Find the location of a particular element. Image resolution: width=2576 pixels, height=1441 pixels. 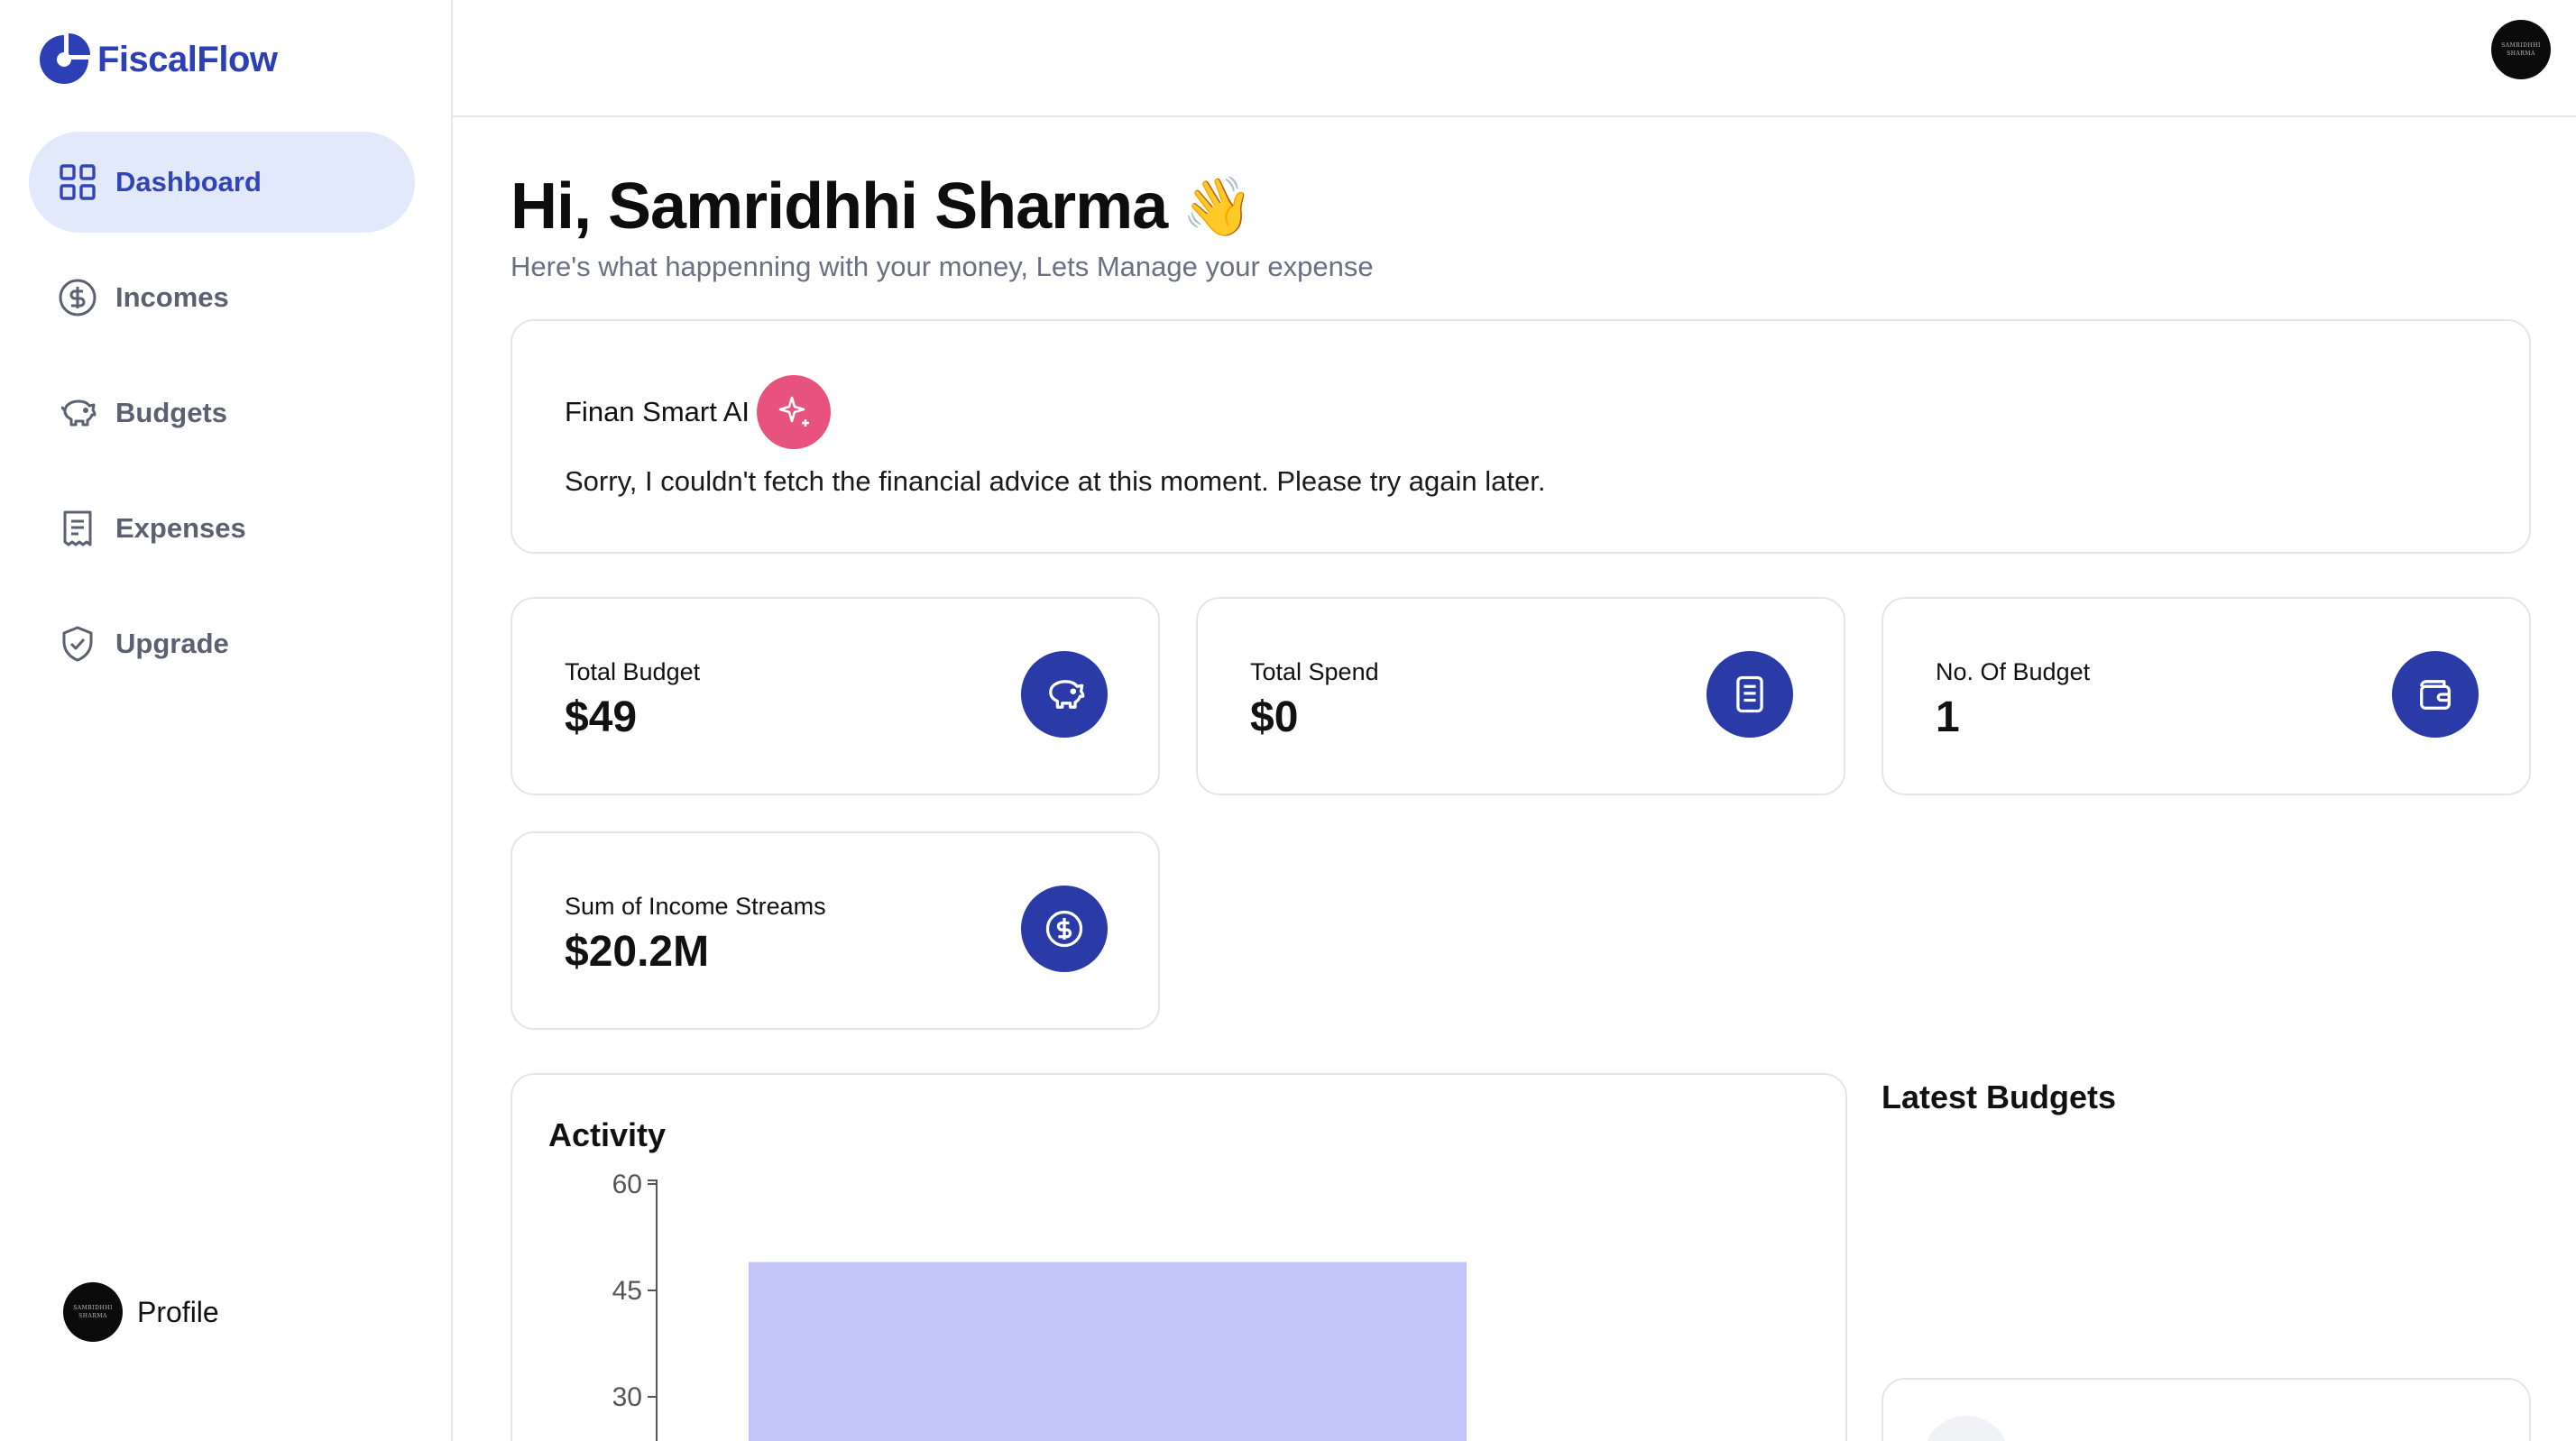

stat-label: Sum of Income Streams is located at coordinates (695, 906).